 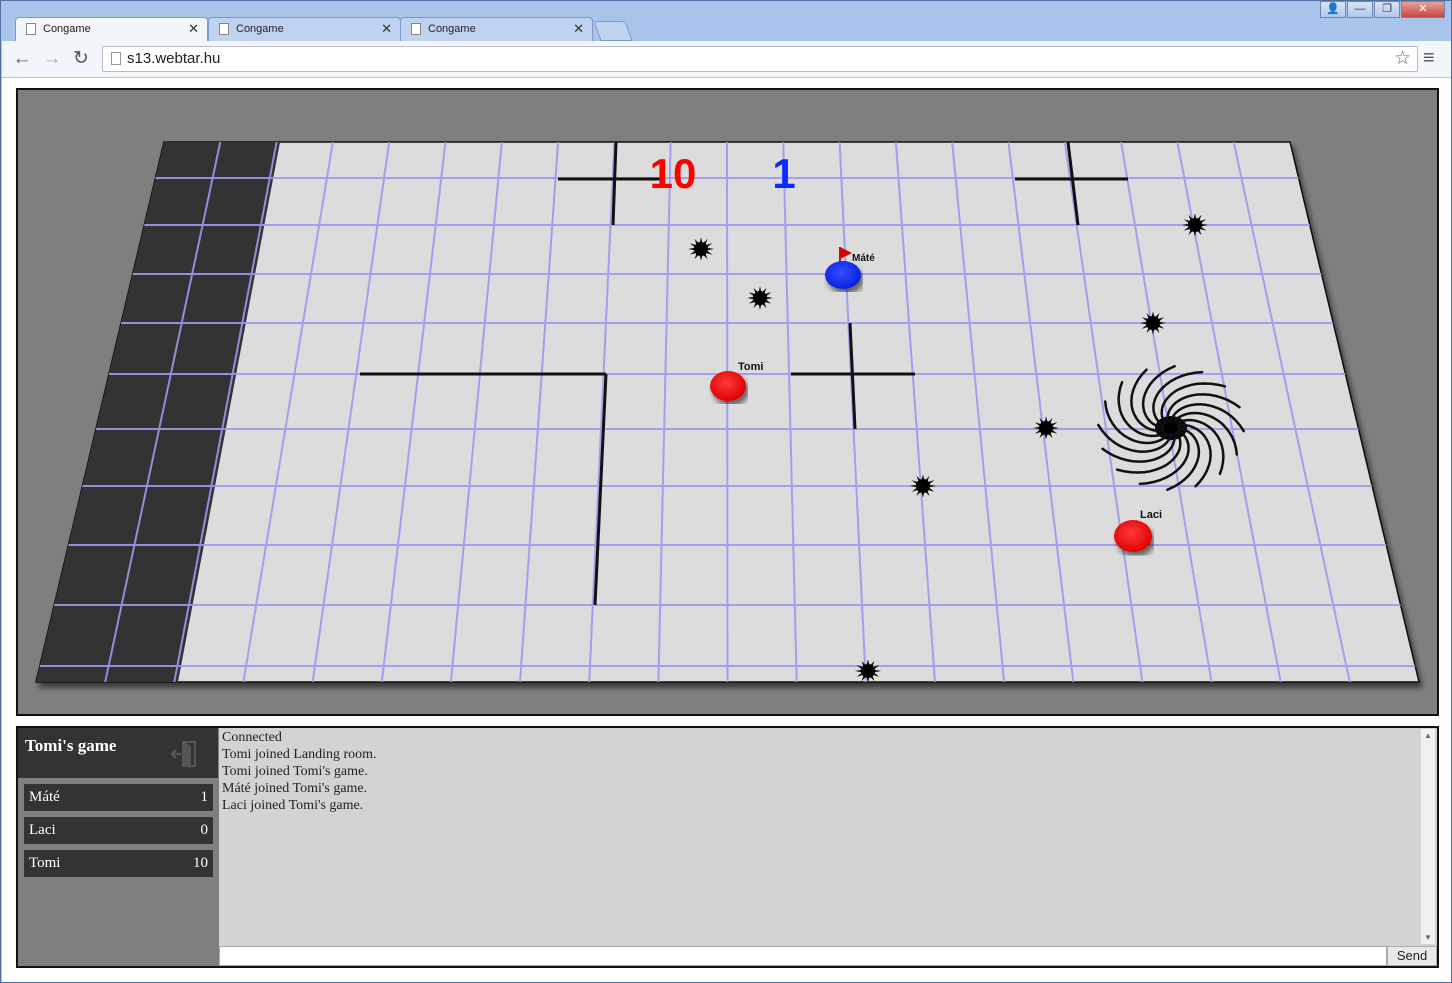 I want to click on address-bar: s13.webtar.hu ☆, so click(x=760, y=59).